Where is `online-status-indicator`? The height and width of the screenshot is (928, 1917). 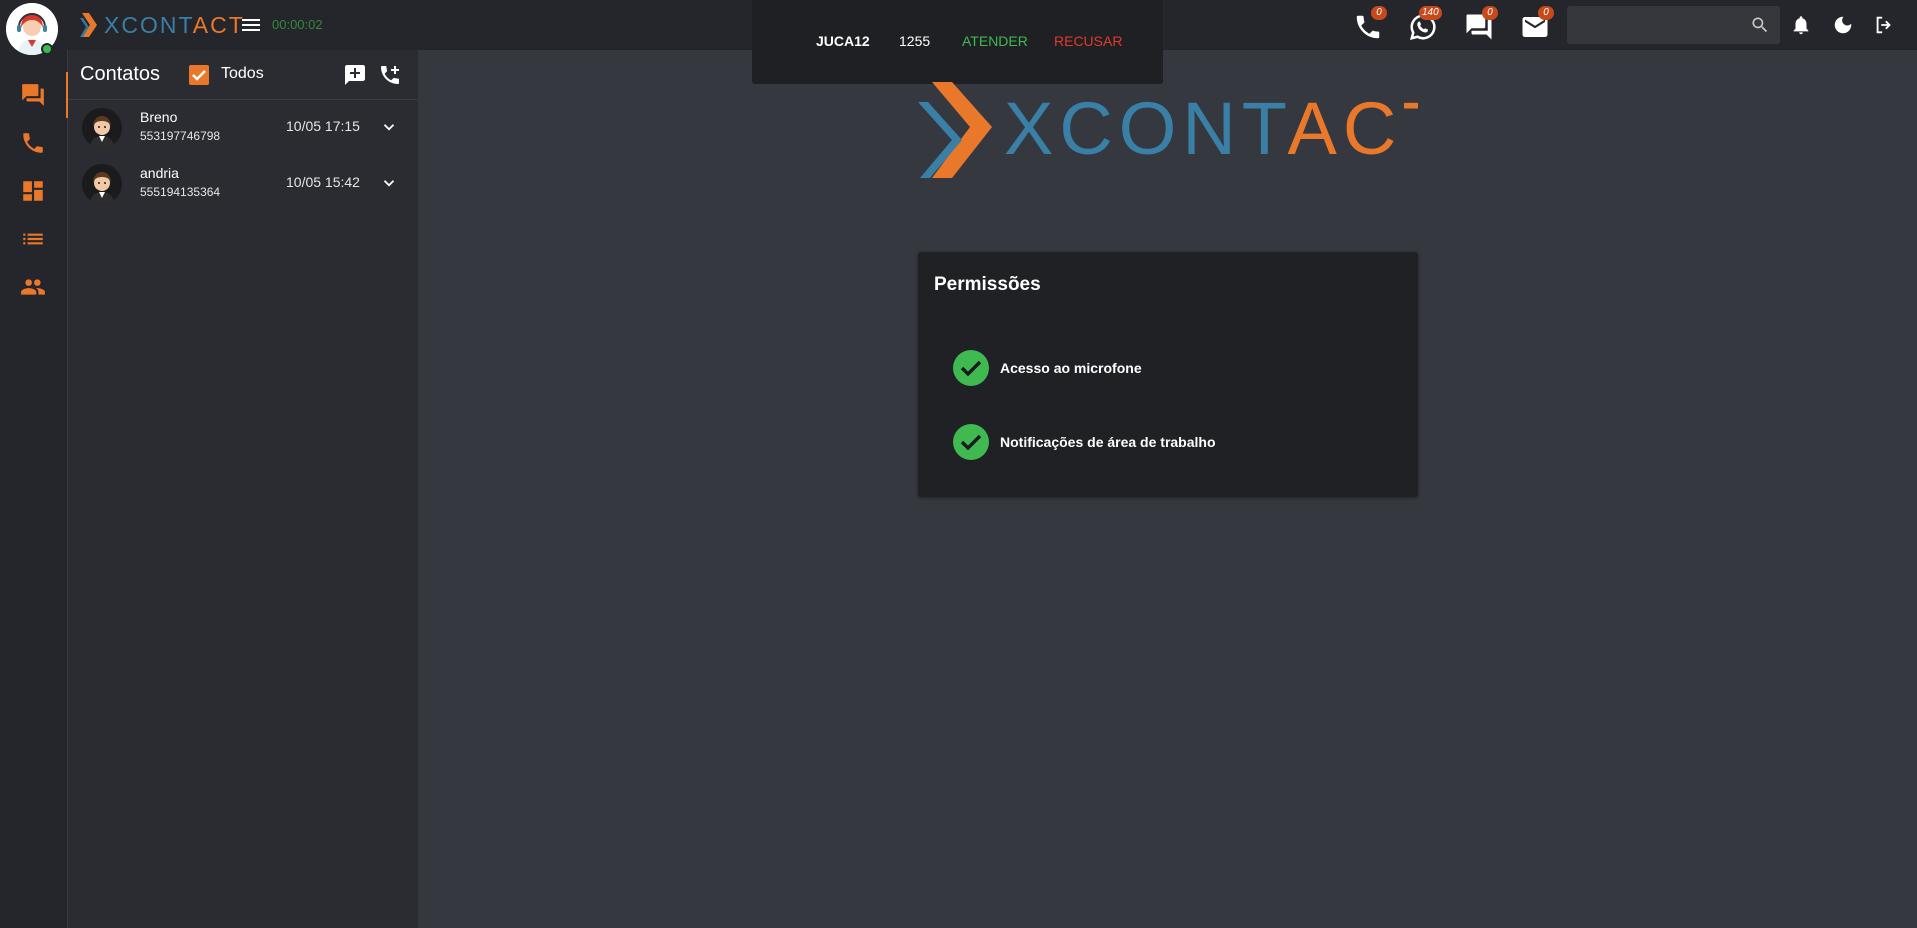 online-status-indicator is located at coordinates (47, 49).